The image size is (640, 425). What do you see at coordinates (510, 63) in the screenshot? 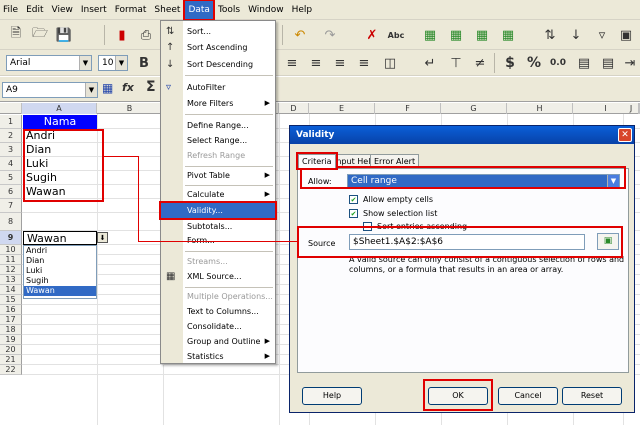
I see `currency-icon: $` at bounding box center [510, 63].